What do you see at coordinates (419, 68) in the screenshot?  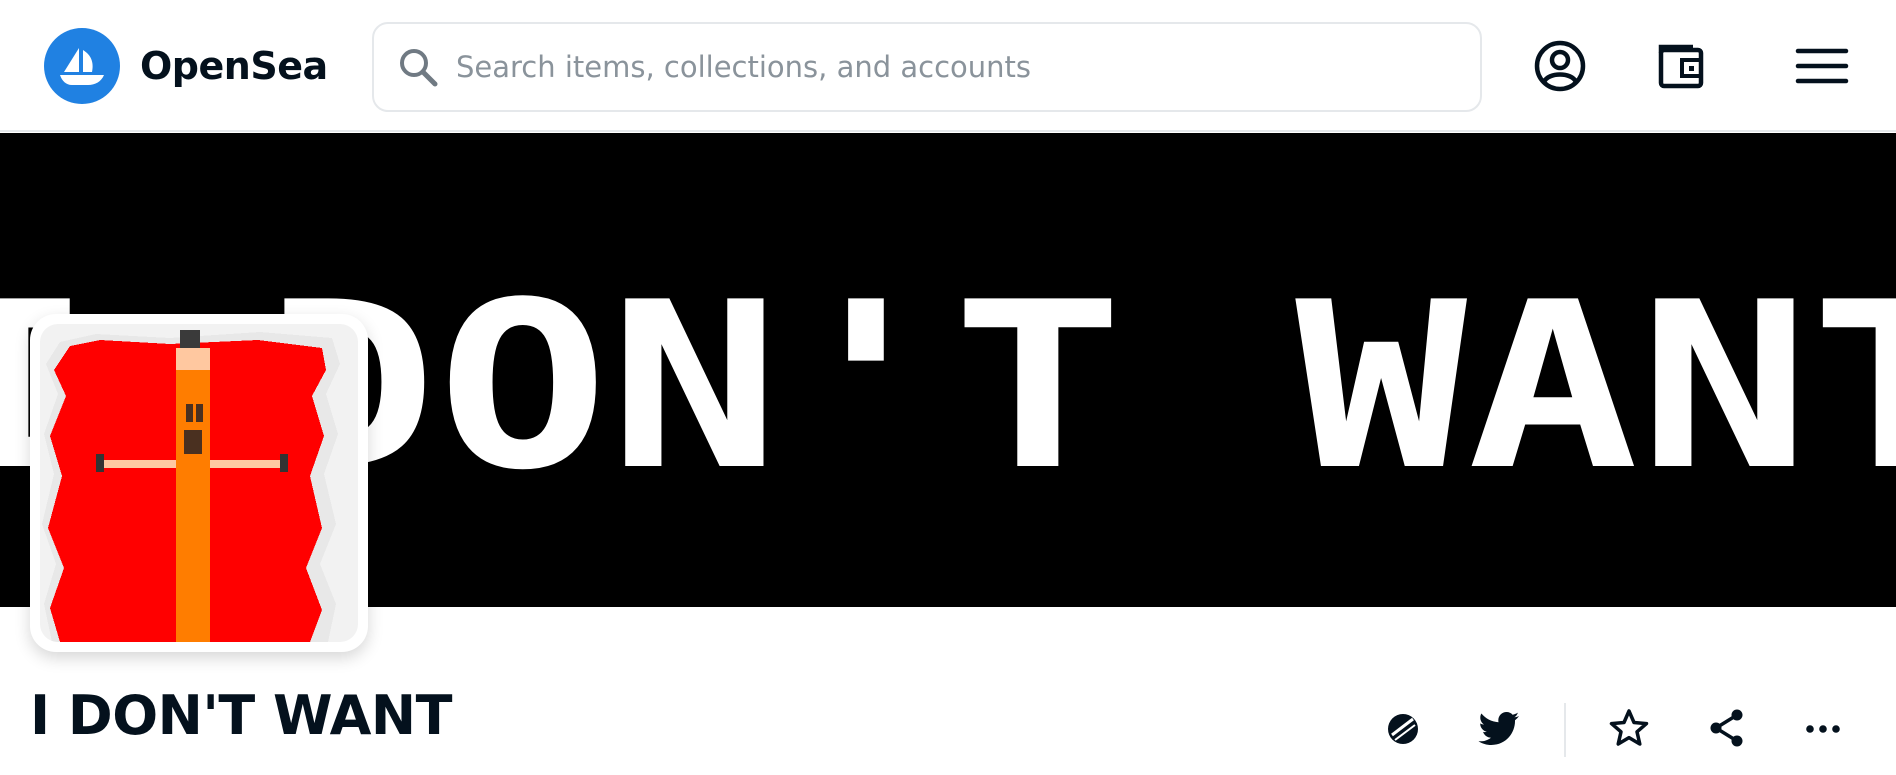 I see `search-icon` at bounding box center [419, 68].